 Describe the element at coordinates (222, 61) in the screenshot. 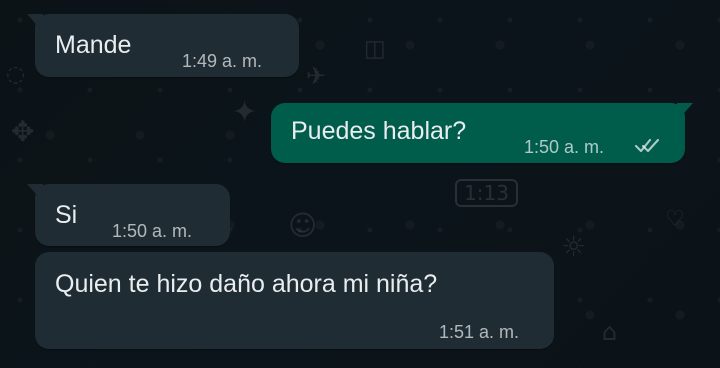

I see `message-timestamp: 1:49 a. m.` at that location.